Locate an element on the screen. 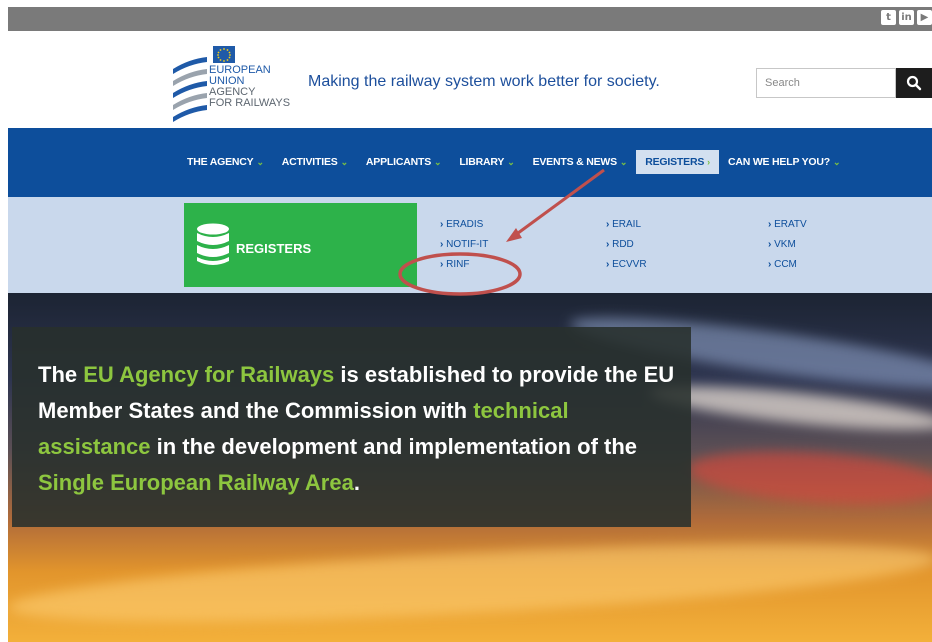 The height and width of the screenshot is (642, 932). registers-links-col2: ERAIL RDD ECVVR is located at coordinates (626, 245).